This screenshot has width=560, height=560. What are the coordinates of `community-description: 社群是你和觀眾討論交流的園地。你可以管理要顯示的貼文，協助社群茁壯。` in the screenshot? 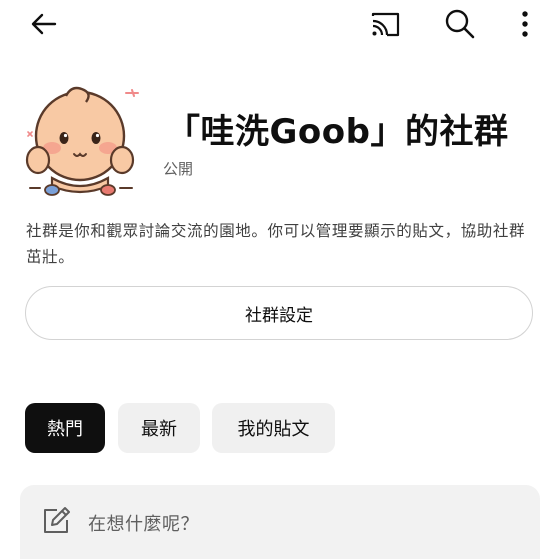 It's located at (276, 244).